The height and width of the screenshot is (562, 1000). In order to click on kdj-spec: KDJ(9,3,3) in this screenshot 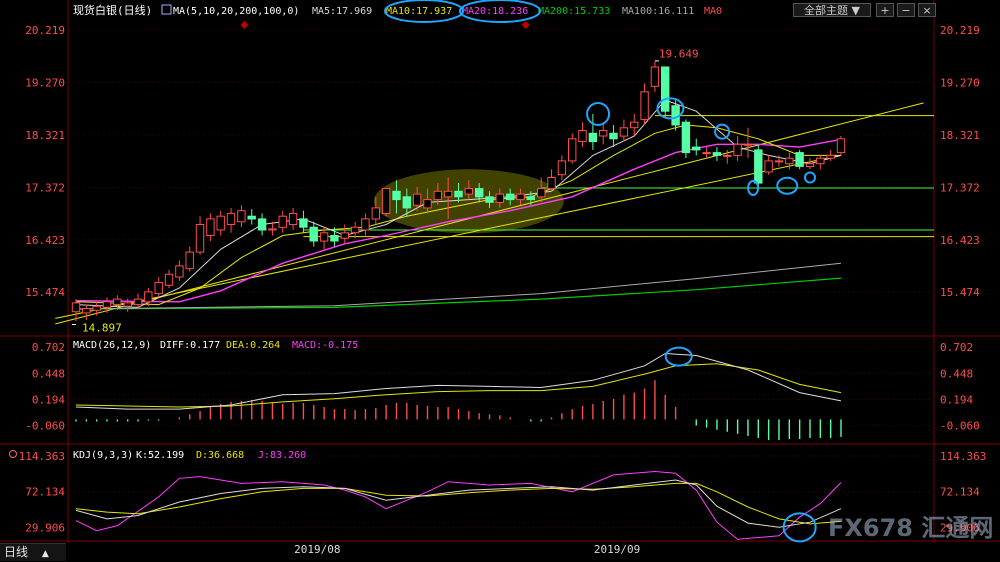, I will do `click(103, 455)`.